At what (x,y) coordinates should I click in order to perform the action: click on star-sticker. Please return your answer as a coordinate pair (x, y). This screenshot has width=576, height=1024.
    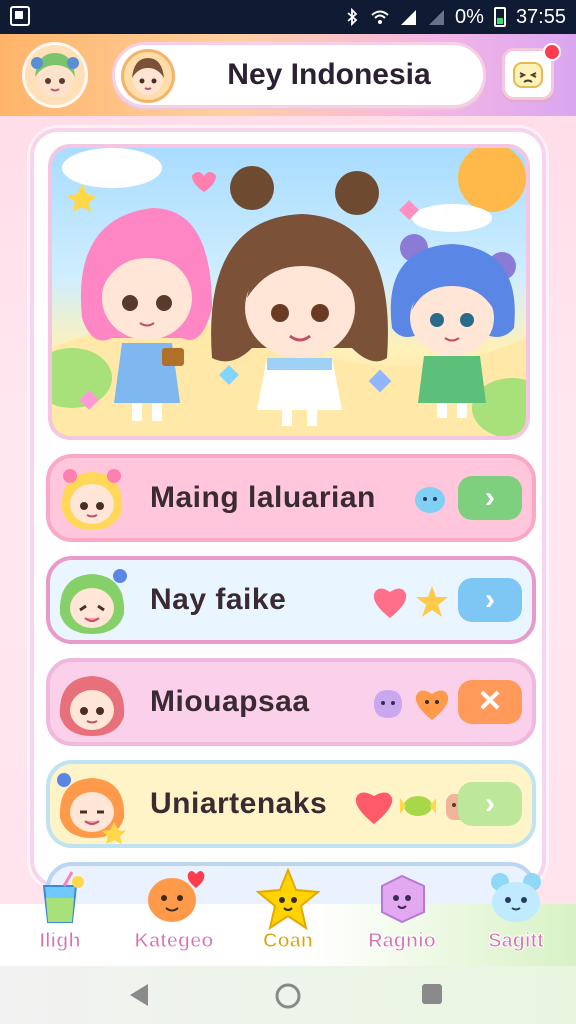
    Looking at the image, I should click on (82, 198).